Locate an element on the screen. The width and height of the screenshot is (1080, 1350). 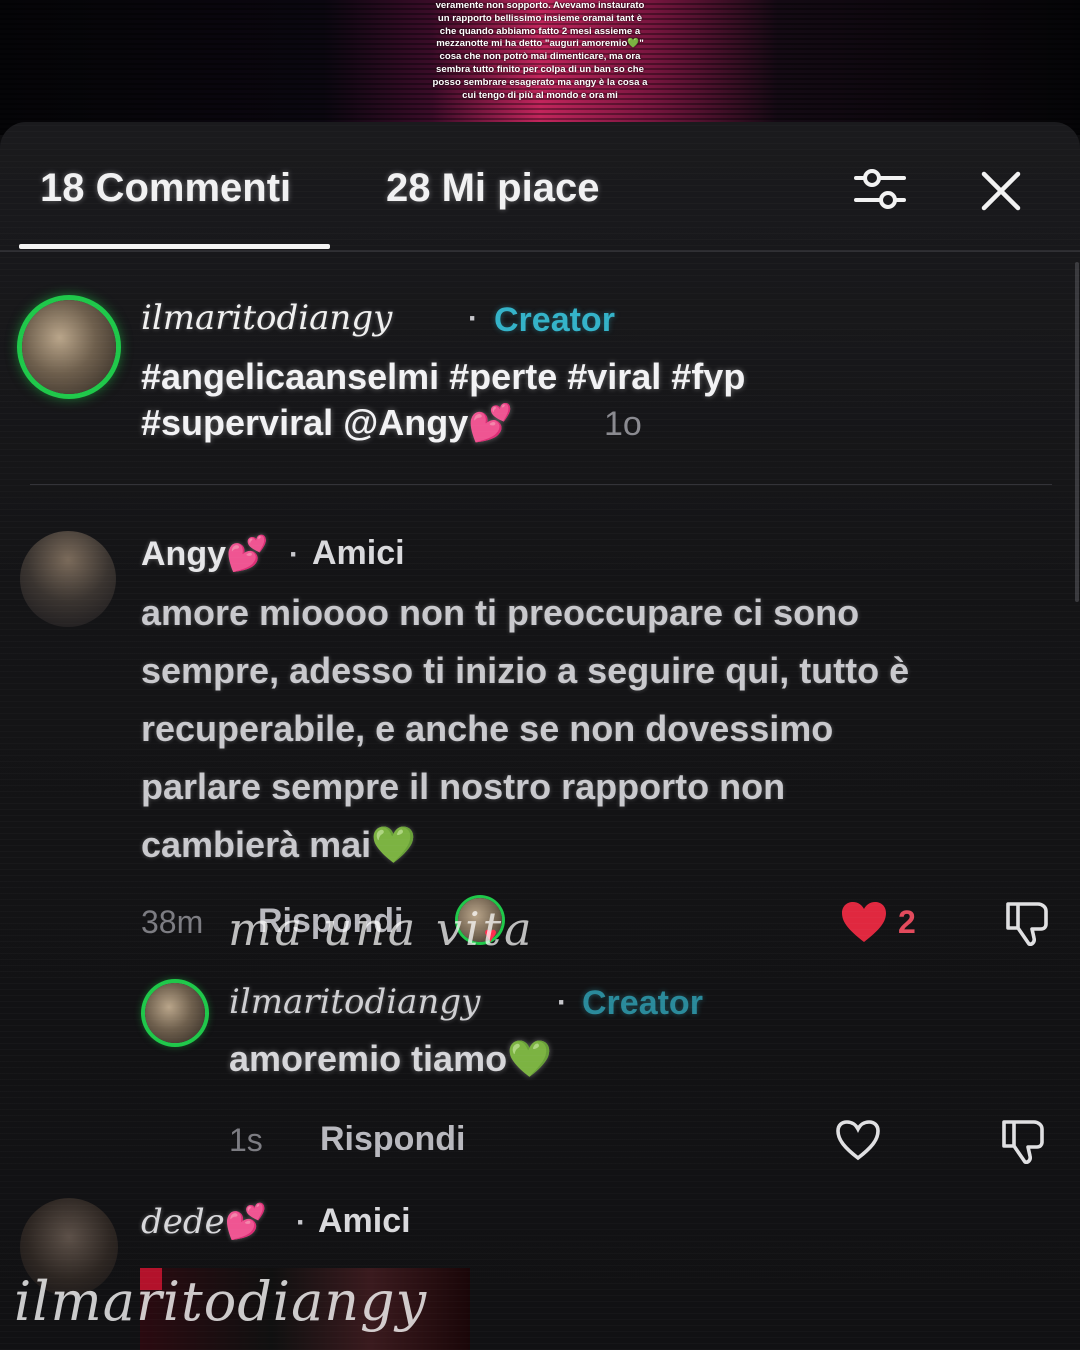
tab-likes: 28 Mi piace is located at coordinates (492, 188).